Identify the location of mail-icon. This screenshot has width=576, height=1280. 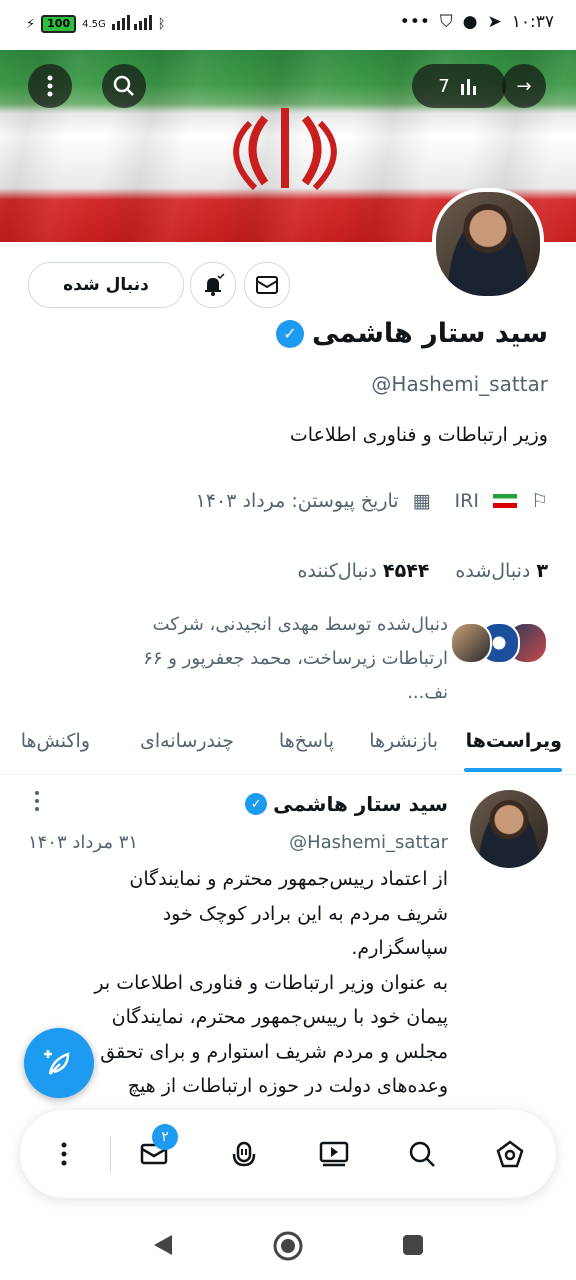
(267, 285).